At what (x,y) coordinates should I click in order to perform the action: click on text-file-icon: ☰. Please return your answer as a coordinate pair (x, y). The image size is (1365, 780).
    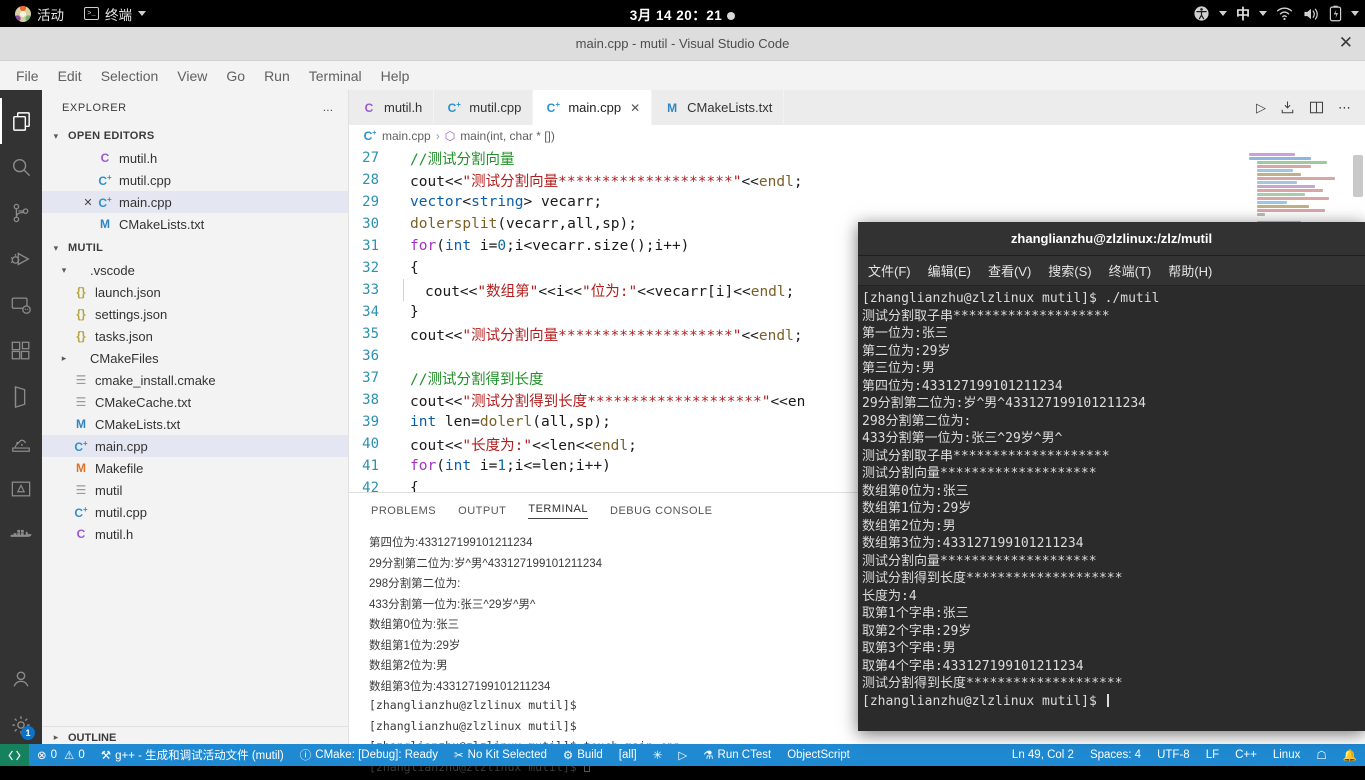
    Looking at the image, I should click on (81, 490).